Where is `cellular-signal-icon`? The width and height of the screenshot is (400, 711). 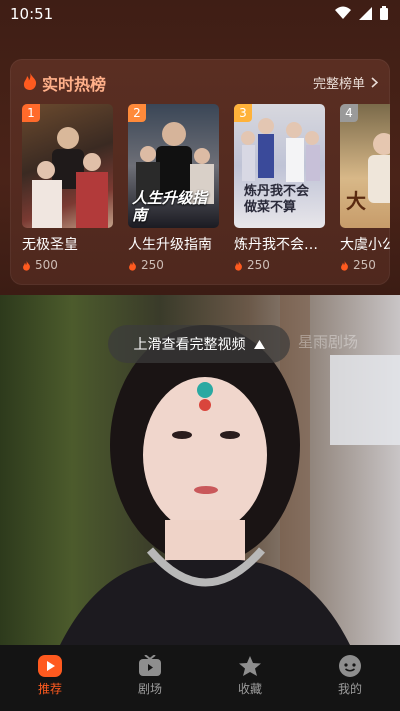 cellular-signal-icon is located at coordinates (365, 13).